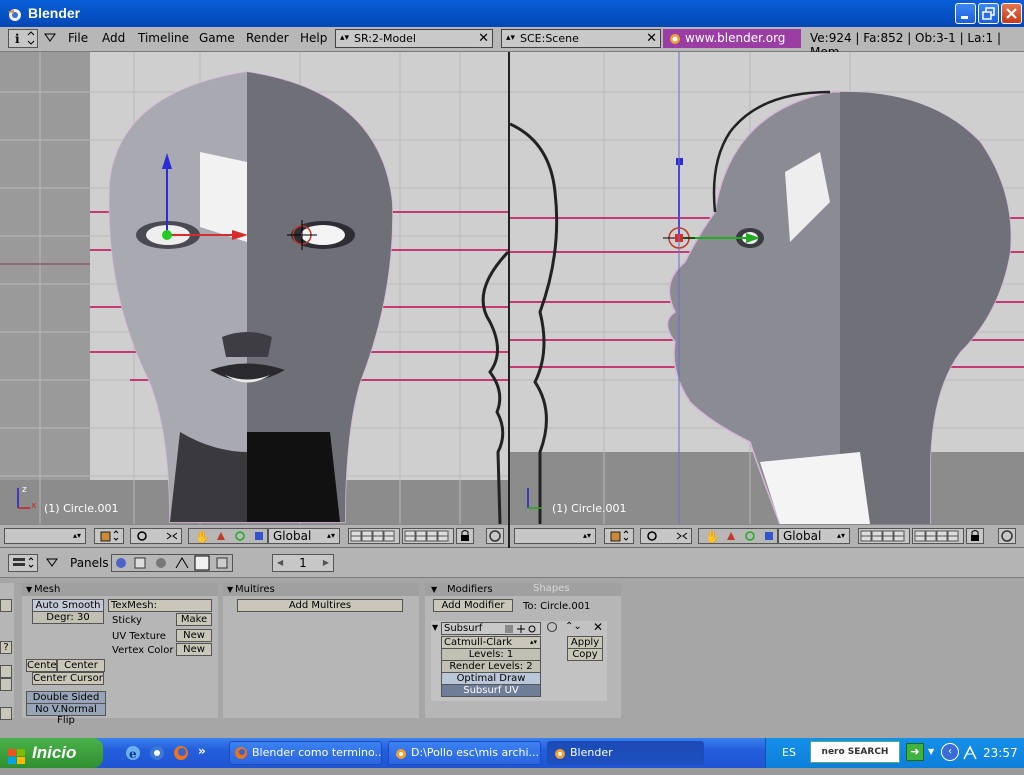  What do you see at coordinates (320, 605) in the screenshot?
I see `add-multires-button: Add Multires` at bounding box center [320, 605].